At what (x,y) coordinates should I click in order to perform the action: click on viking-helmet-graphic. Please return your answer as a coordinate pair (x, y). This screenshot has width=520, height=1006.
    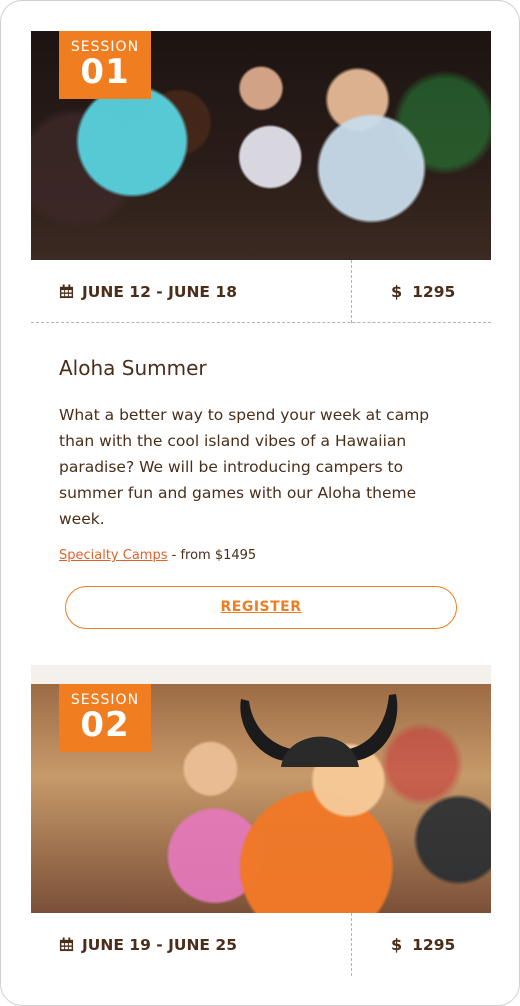
    Looking at the image, I should click on (319, 730).